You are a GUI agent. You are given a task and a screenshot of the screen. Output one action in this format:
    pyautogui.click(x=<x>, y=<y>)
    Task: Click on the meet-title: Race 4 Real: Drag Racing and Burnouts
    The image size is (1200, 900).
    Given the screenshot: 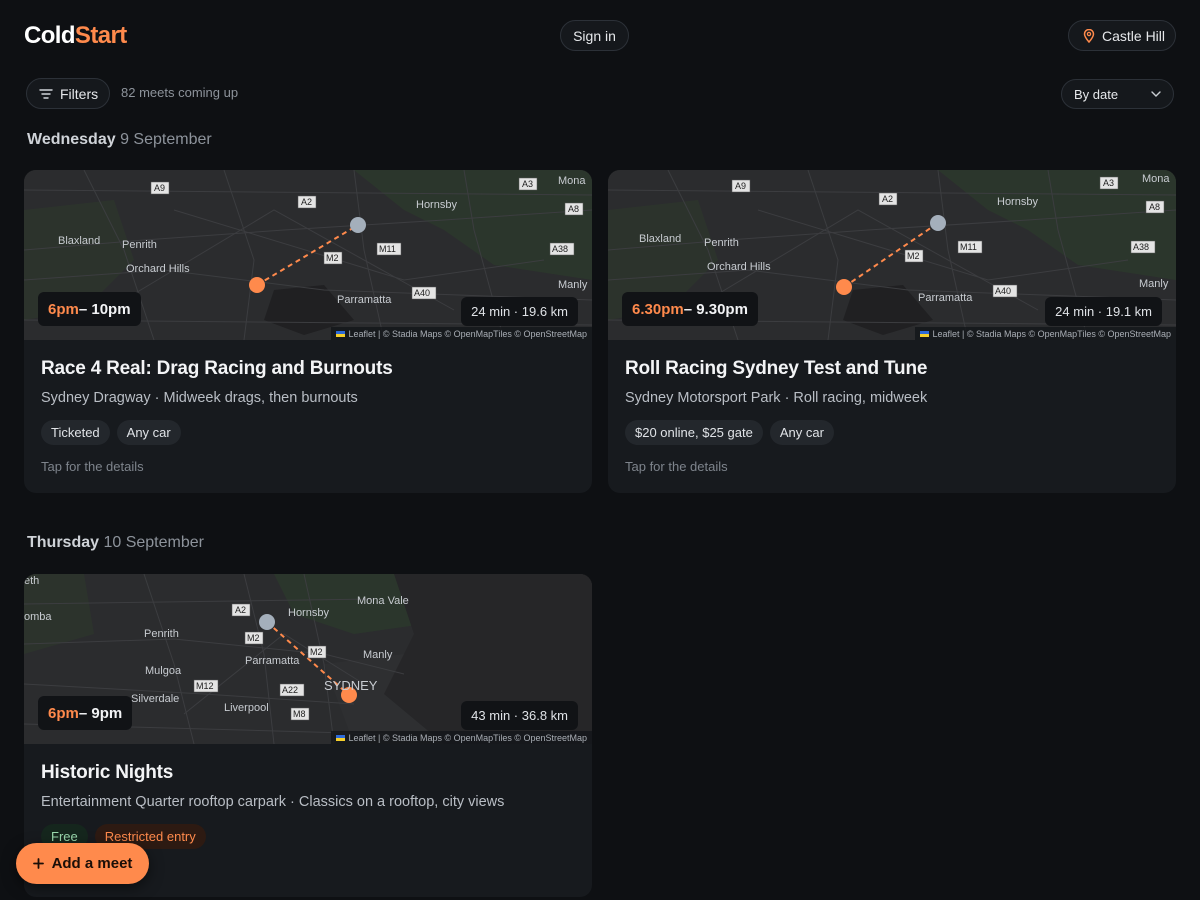 What is the action you would take?
    pyautogui.click(x=217, y=368)
    